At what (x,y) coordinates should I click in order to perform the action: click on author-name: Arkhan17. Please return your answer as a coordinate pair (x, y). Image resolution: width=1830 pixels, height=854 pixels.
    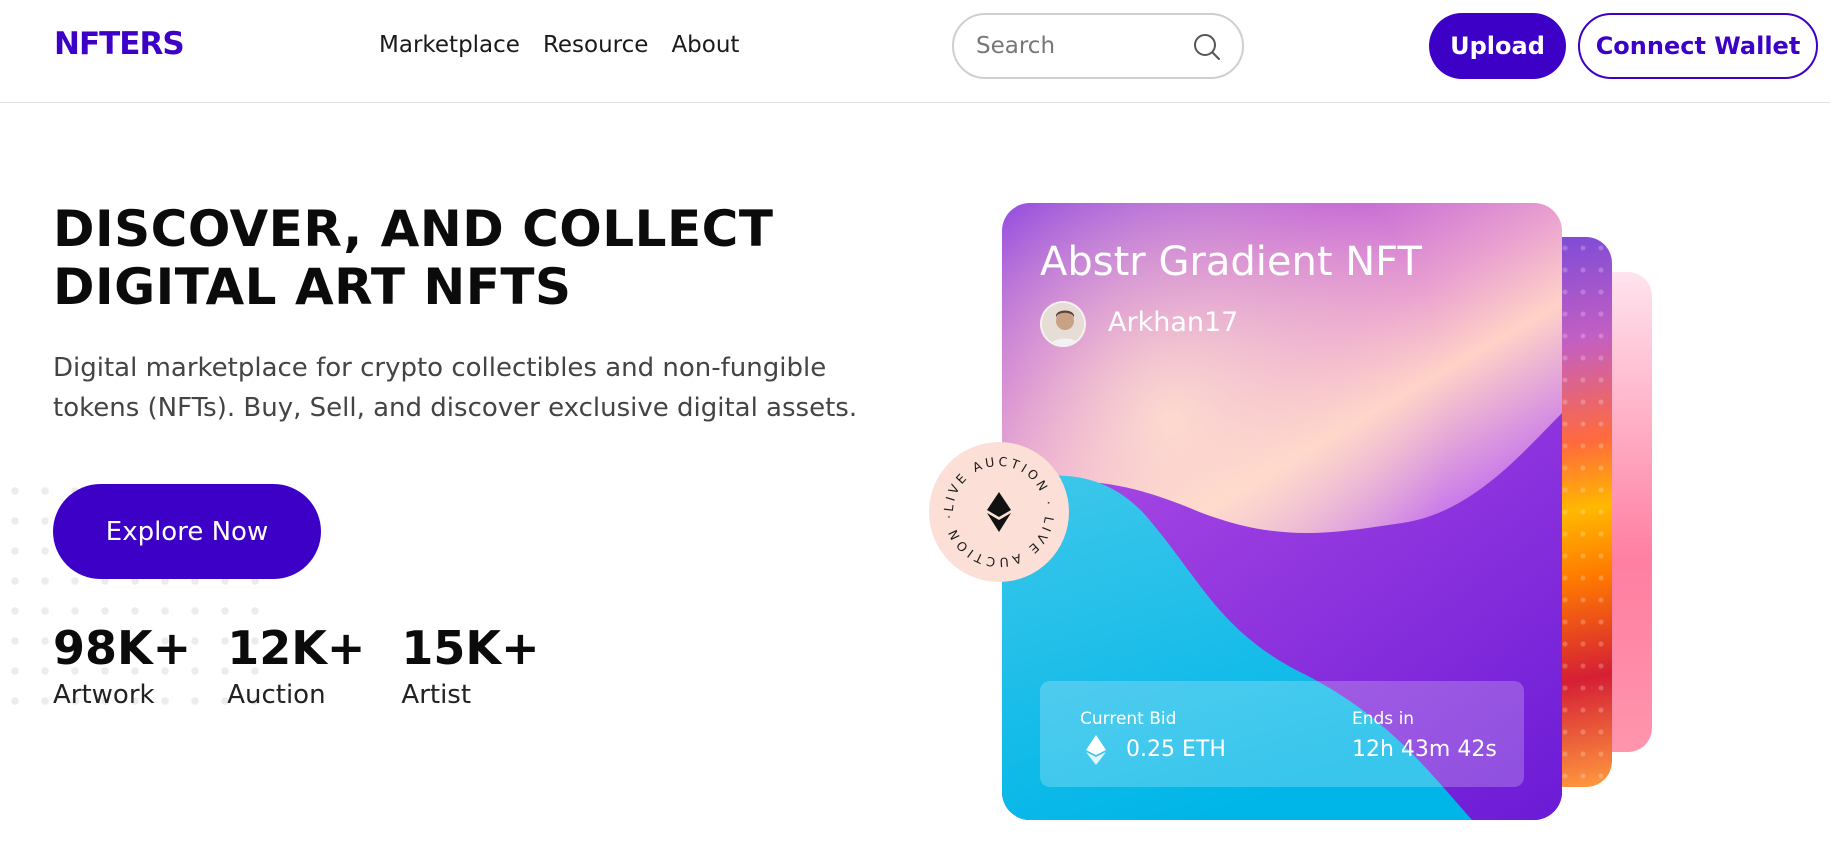
    Looking at the image, I should click on (1173, 322).